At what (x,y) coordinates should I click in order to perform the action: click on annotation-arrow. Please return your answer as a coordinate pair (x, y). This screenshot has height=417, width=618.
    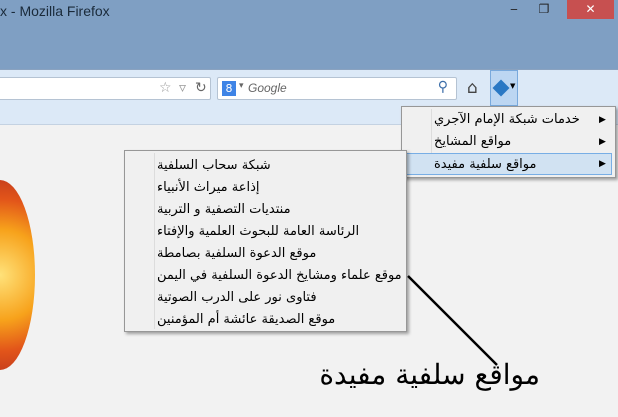
    Looking at the image, I should click on (452, 320).